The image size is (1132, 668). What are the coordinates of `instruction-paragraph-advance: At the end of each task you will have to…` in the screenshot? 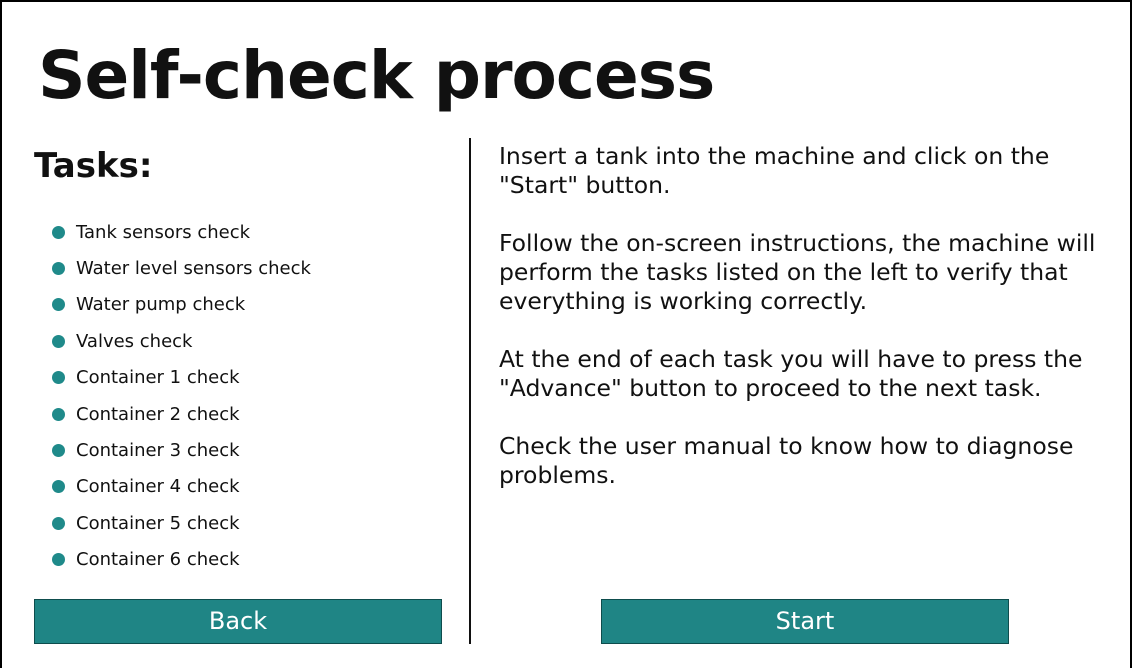 It's located at (791, 373).